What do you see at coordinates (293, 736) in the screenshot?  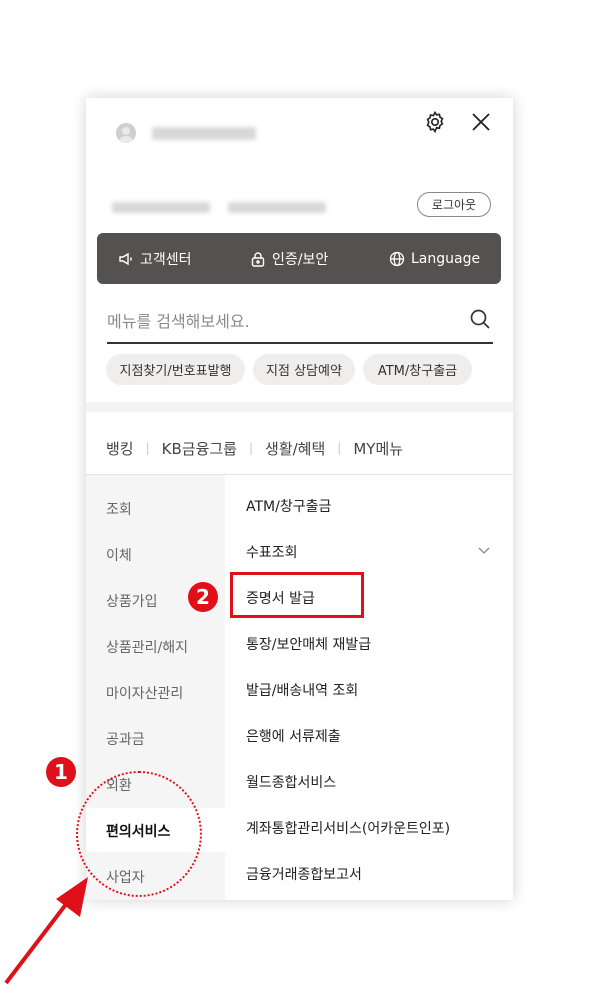 I see `submenu-item: 은행에 서류제출` at bounding box center [293, 736].